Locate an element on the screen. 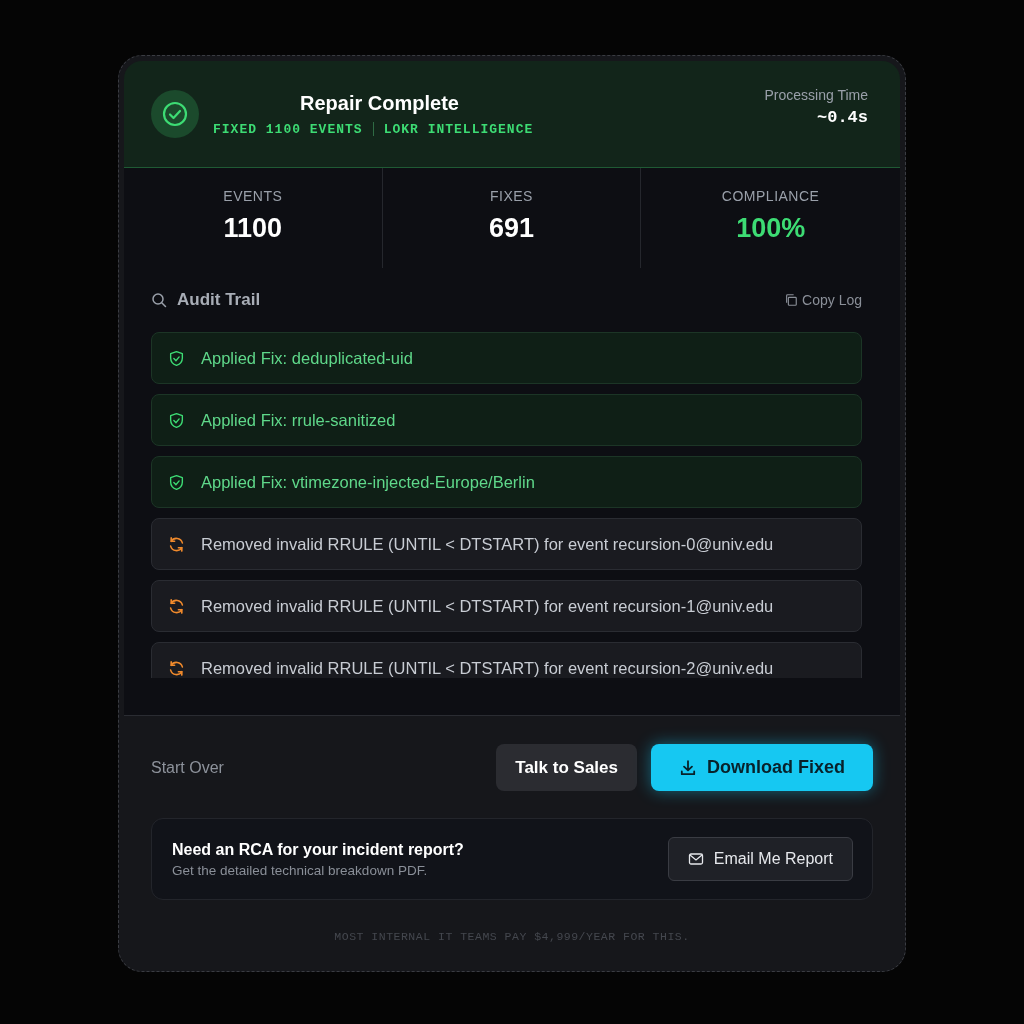 The image size is (1024, 1024). rca-description: Get the detailed technical breakdown PDF. is located at coordinates (300, 870).